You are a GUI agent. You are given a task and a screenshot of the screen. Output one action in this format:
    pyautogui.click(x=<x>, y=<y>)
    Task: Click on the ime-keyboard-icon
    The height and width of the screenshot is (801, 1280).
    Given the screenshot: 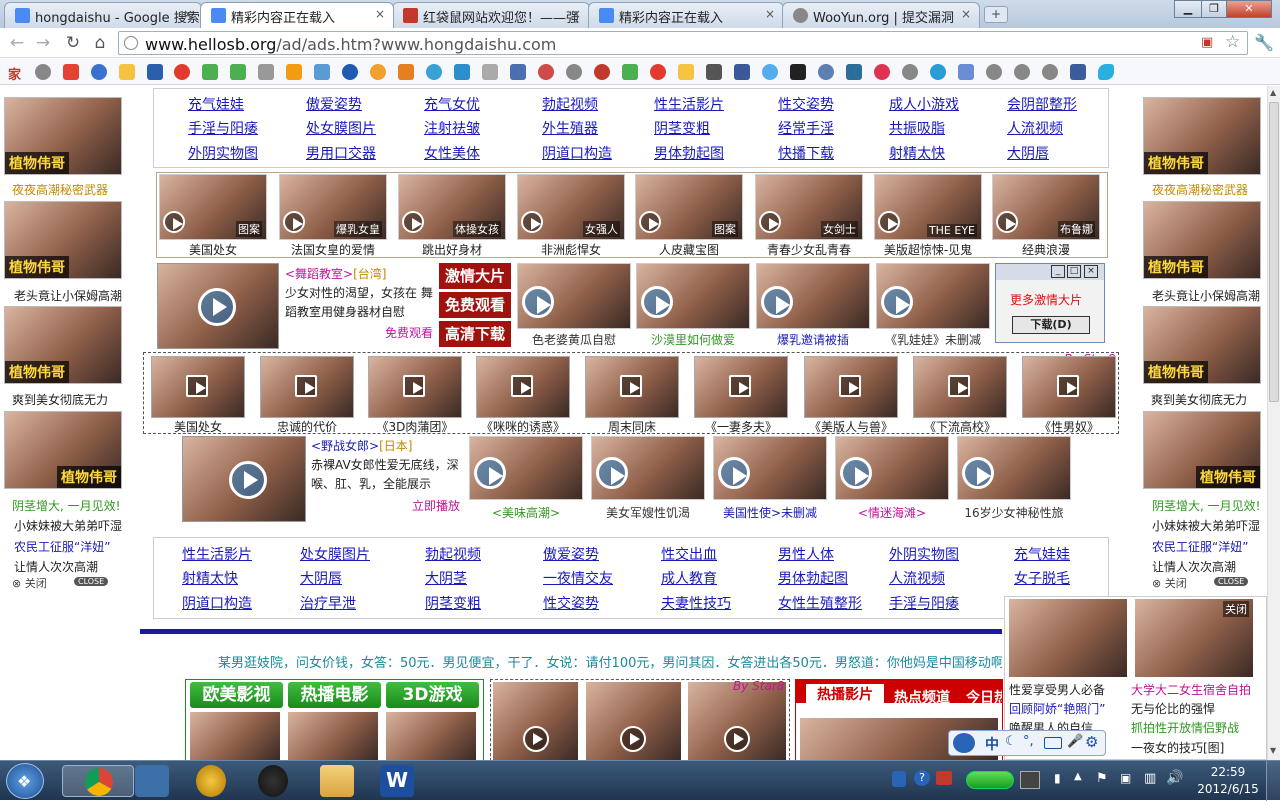 What is the action you would take?
    pyautogui.click(x=1053, y=743)
    